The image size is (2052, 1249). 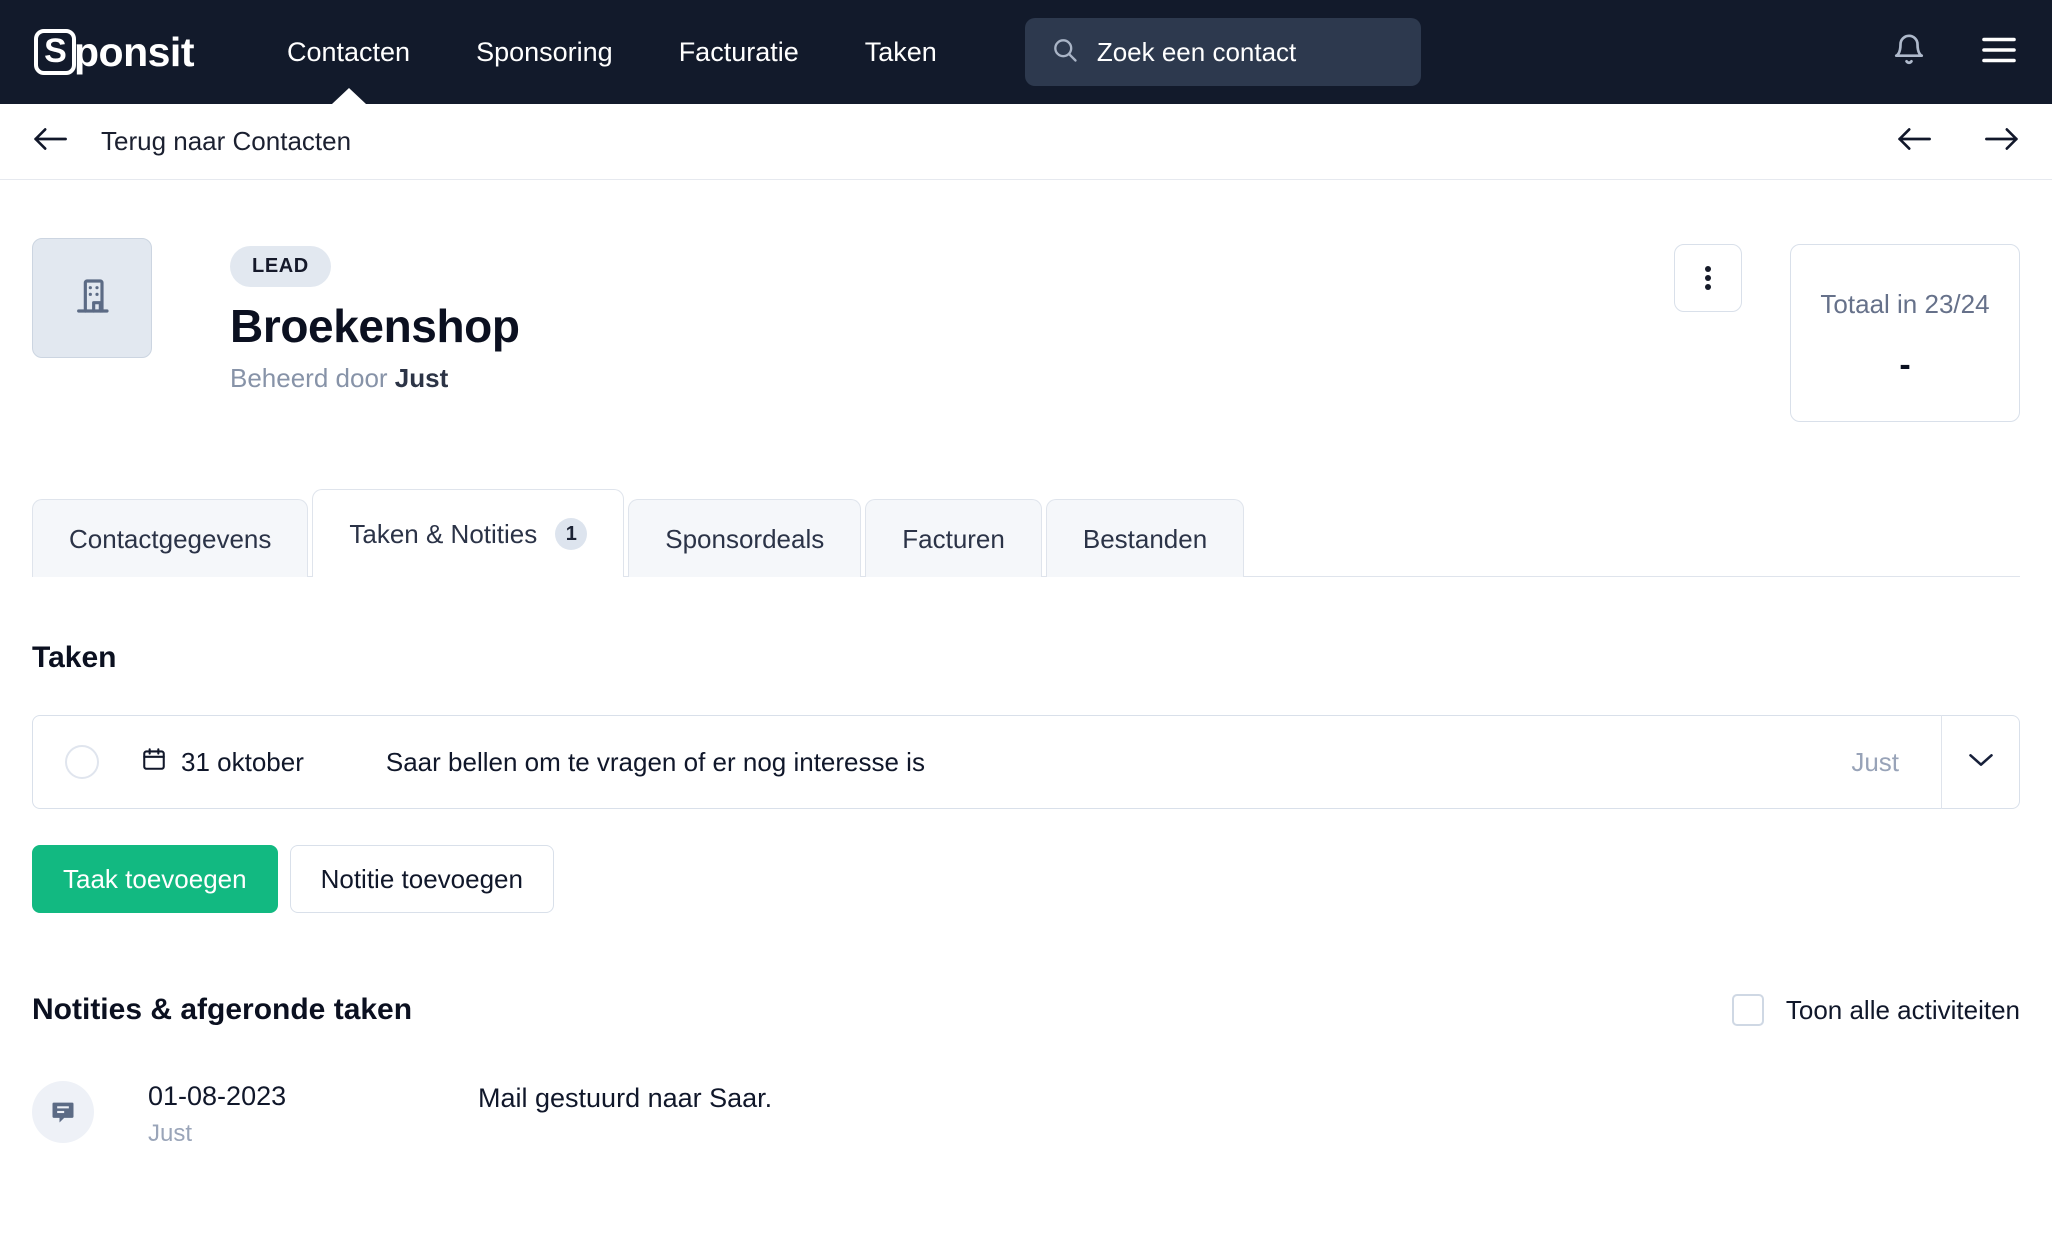 I want to click on tab-bestanden: Bestanden, so click(x=1145, y=538).